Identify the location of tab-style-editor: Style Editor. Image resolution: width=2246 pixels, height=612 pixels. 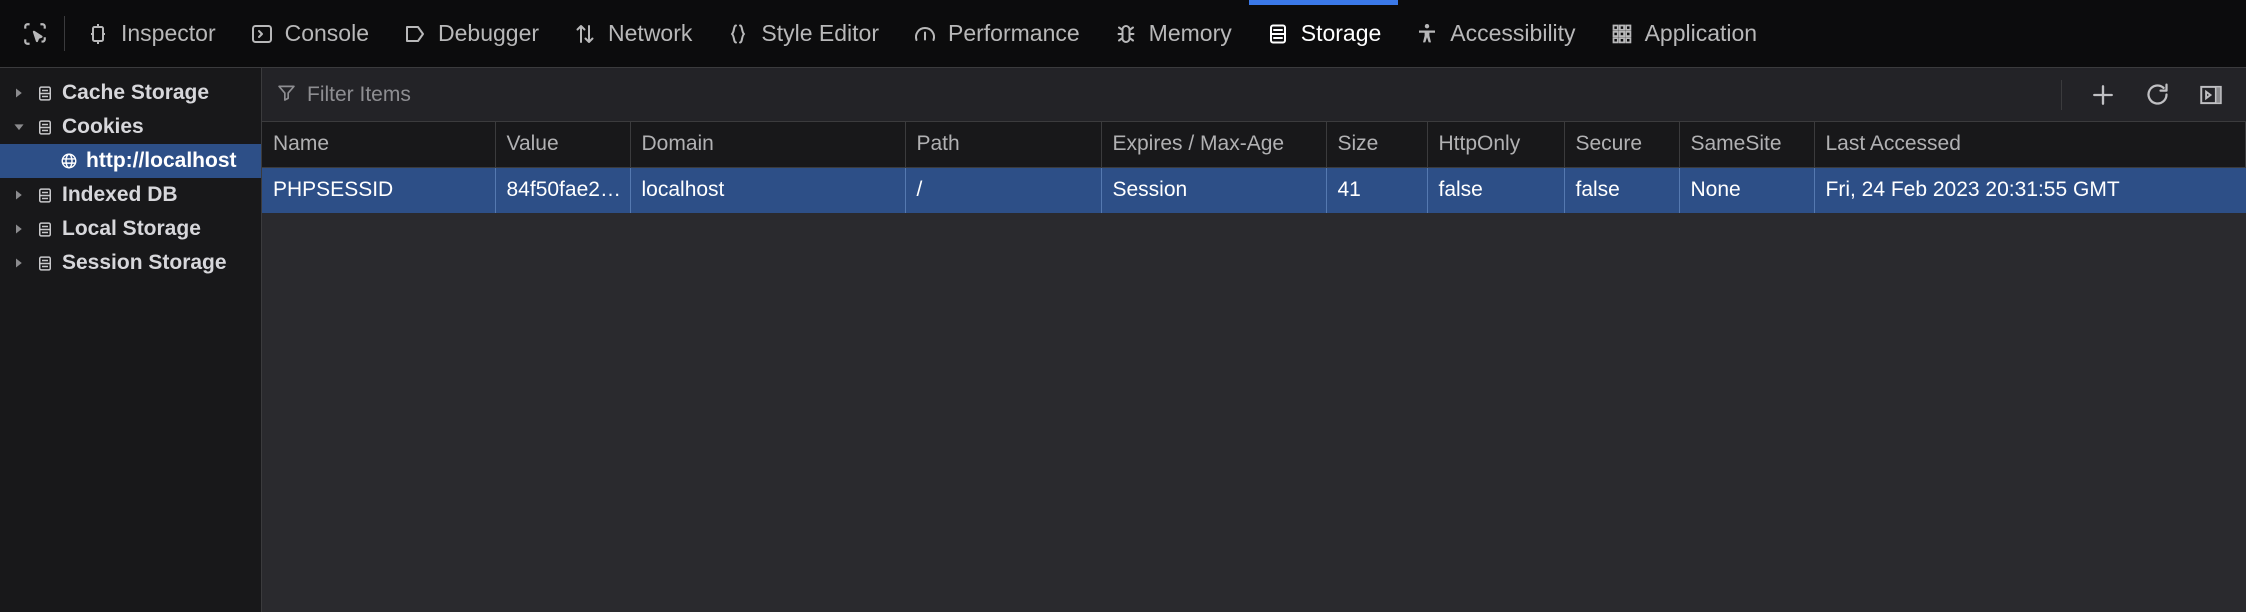
(802, 33).